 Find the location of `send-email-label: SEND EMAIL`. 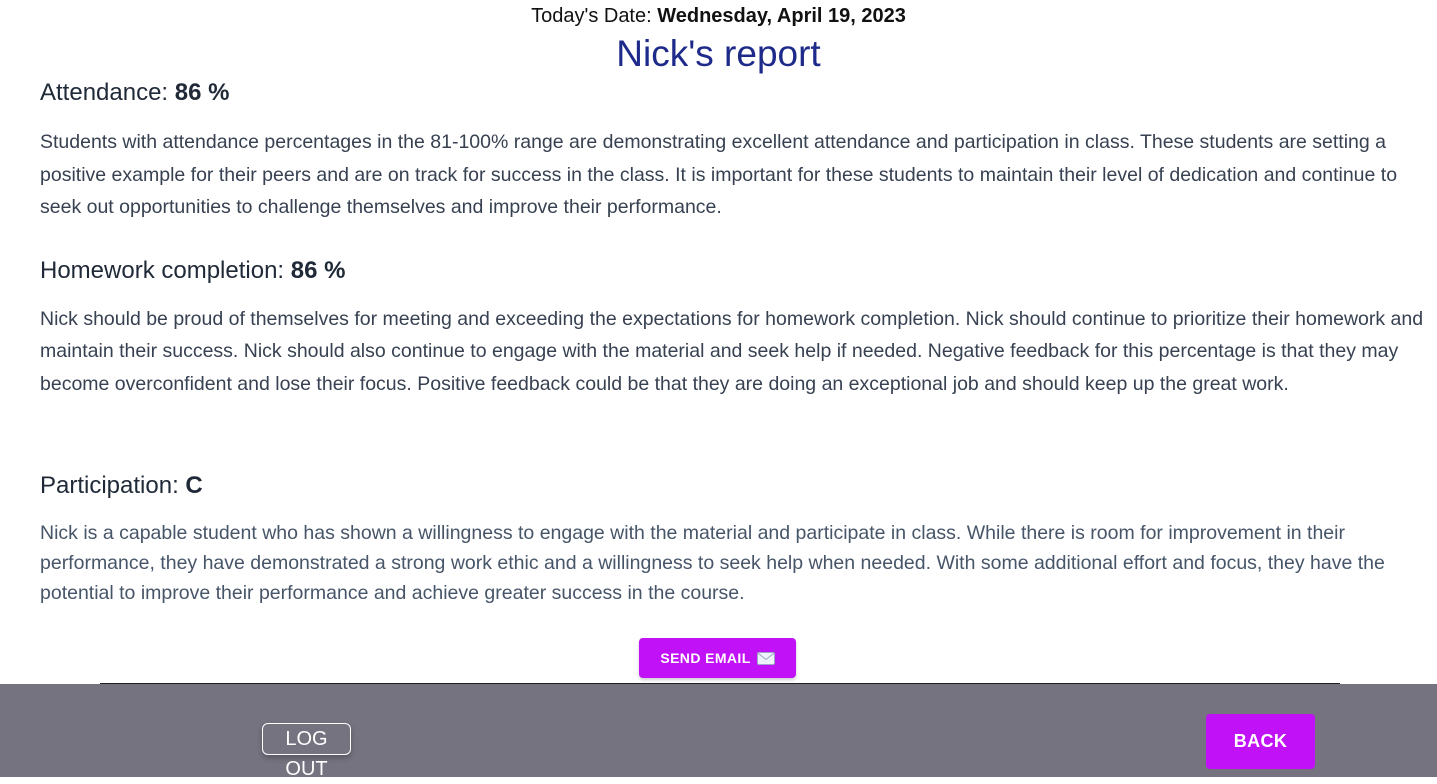

send-email-label: SEND EMAIL is located at coordinates (705, 658).